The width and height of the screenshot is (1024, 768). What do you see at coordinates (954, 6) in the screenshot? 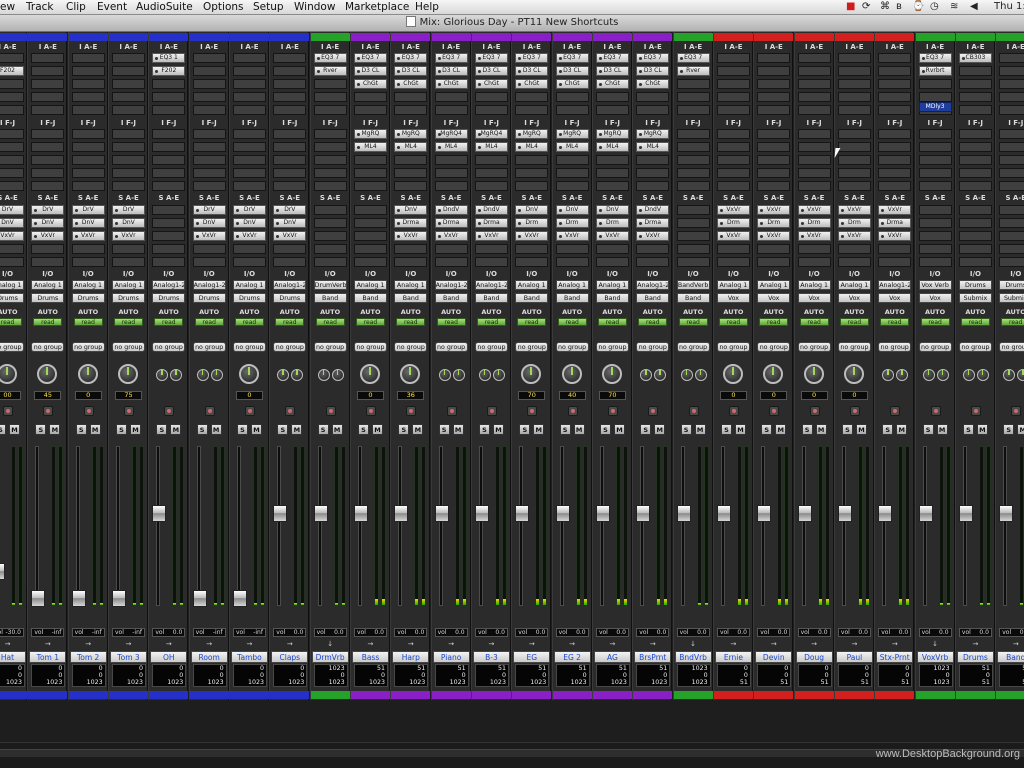
I see `wifi-icon: ≋` at bounding box center [954, 6].